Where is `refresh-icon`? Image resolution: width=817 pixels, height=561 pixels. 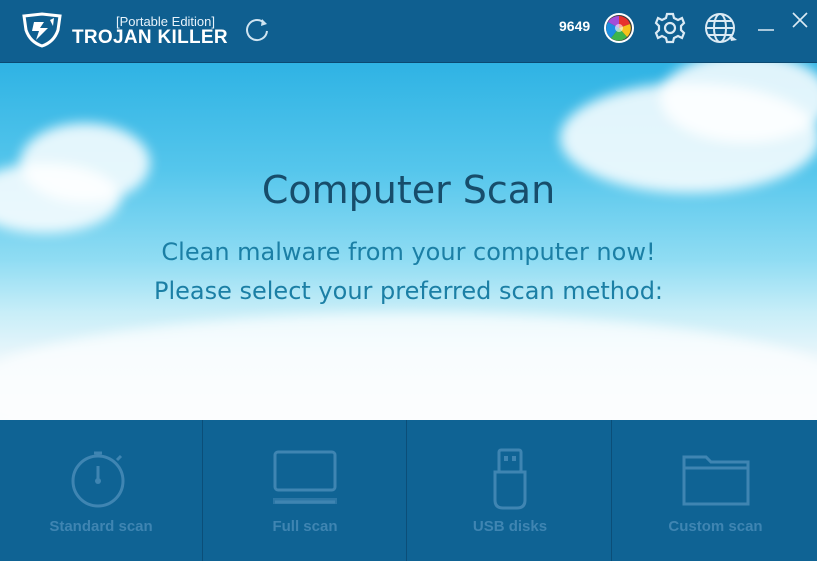 refresh-icon is located at coordinates (257, 29).